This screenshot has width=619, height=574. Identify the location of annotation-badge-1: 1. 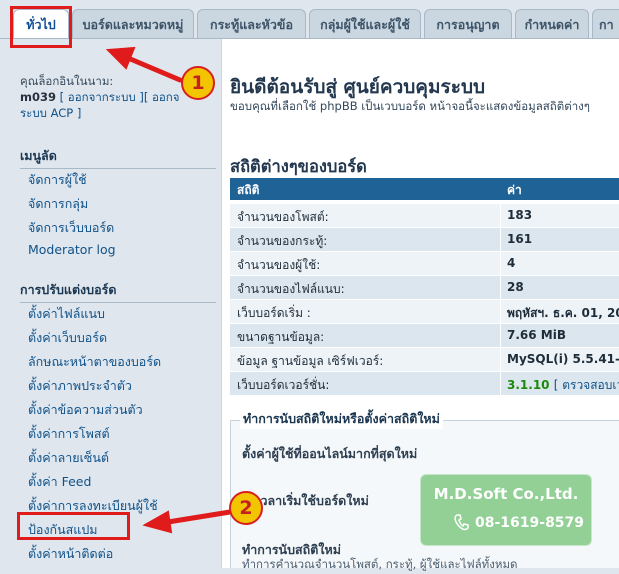
(198, 83).